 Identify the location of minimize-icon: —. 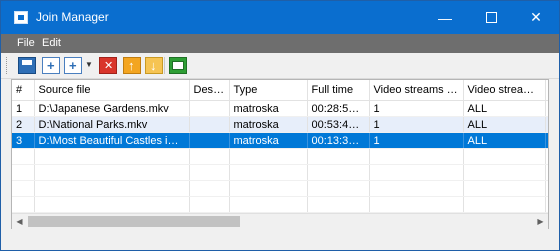
(445, 17).